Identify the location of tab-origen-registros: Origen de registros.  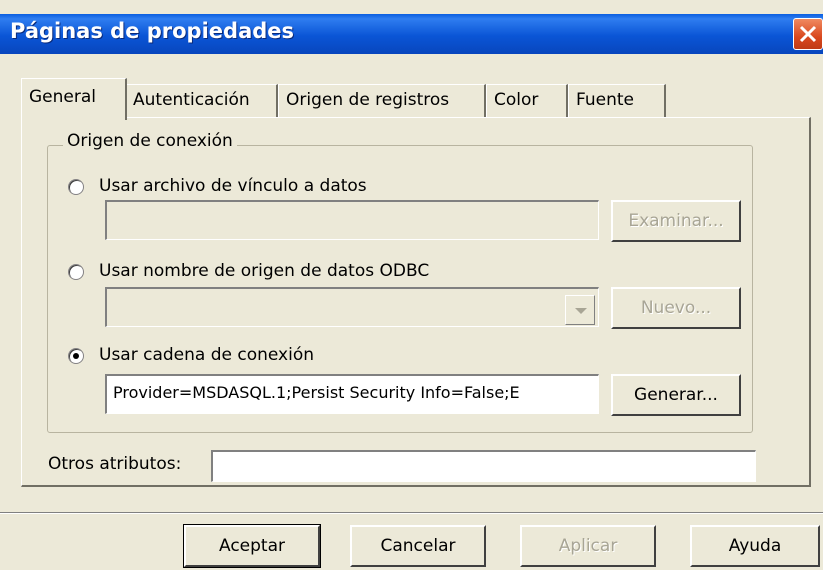
(382, 101).